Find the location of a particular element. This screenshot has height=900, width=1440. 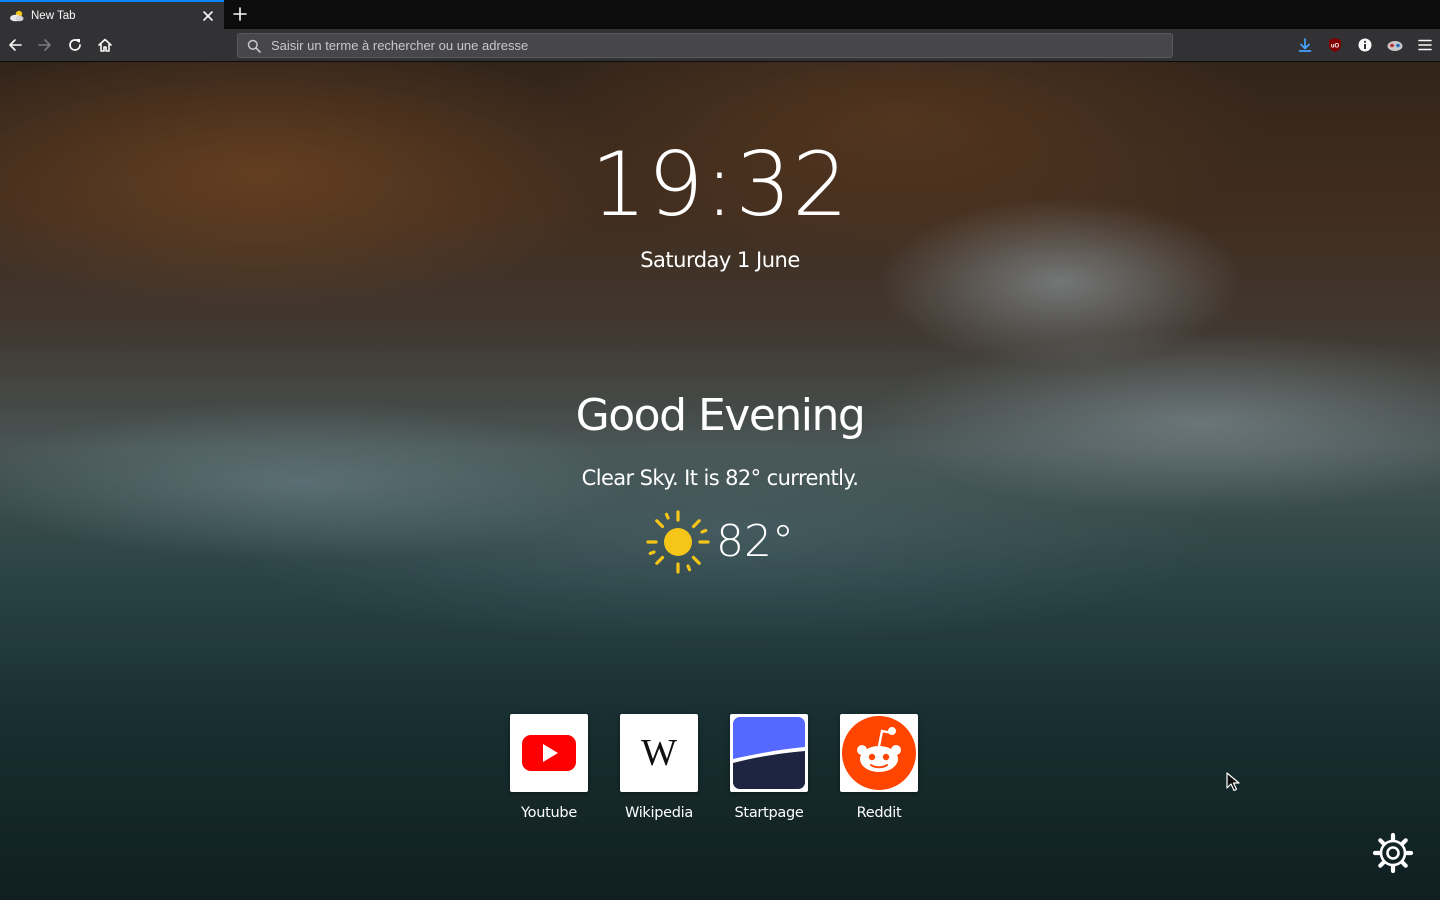

svg-text: uO is located at coordinates (1335, 47).